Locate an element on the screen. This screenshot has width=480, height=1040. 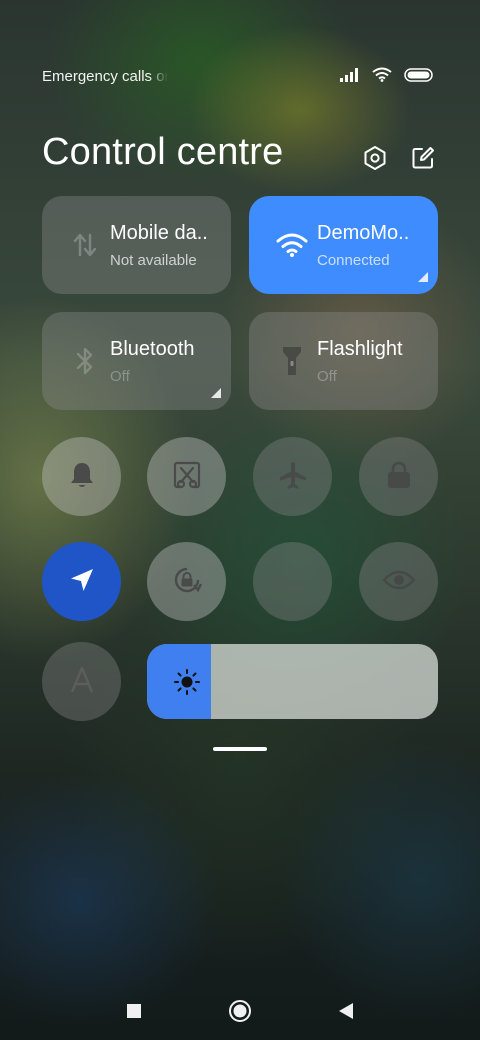
recents-icon is located at coordinates (134, 1011).